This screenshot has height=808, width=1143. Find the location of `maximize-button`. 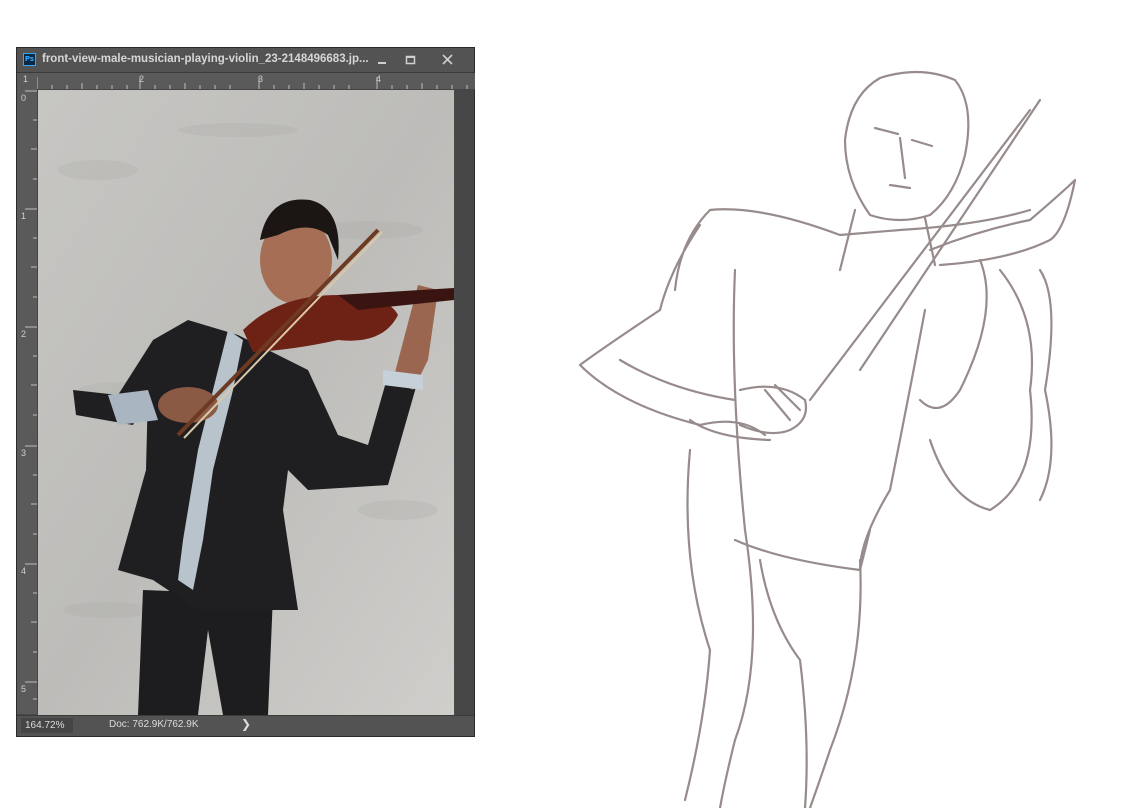

maximize-button is located at coordinates (410, 59).